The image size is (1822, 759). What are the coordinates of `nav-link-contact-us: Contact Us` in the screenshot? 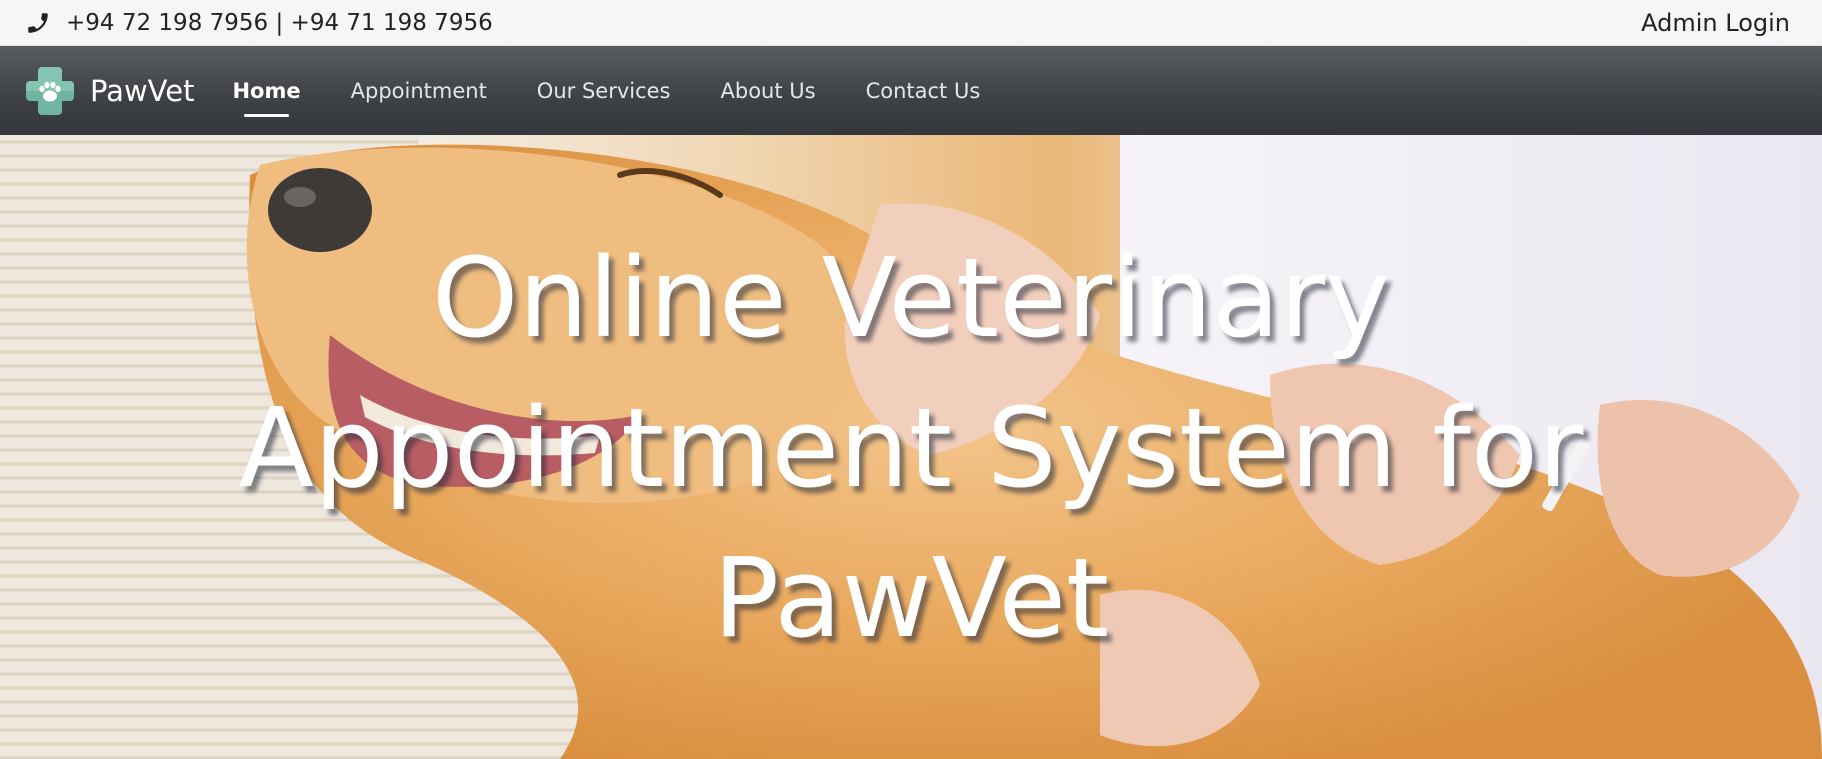 It's located at (923, 91).